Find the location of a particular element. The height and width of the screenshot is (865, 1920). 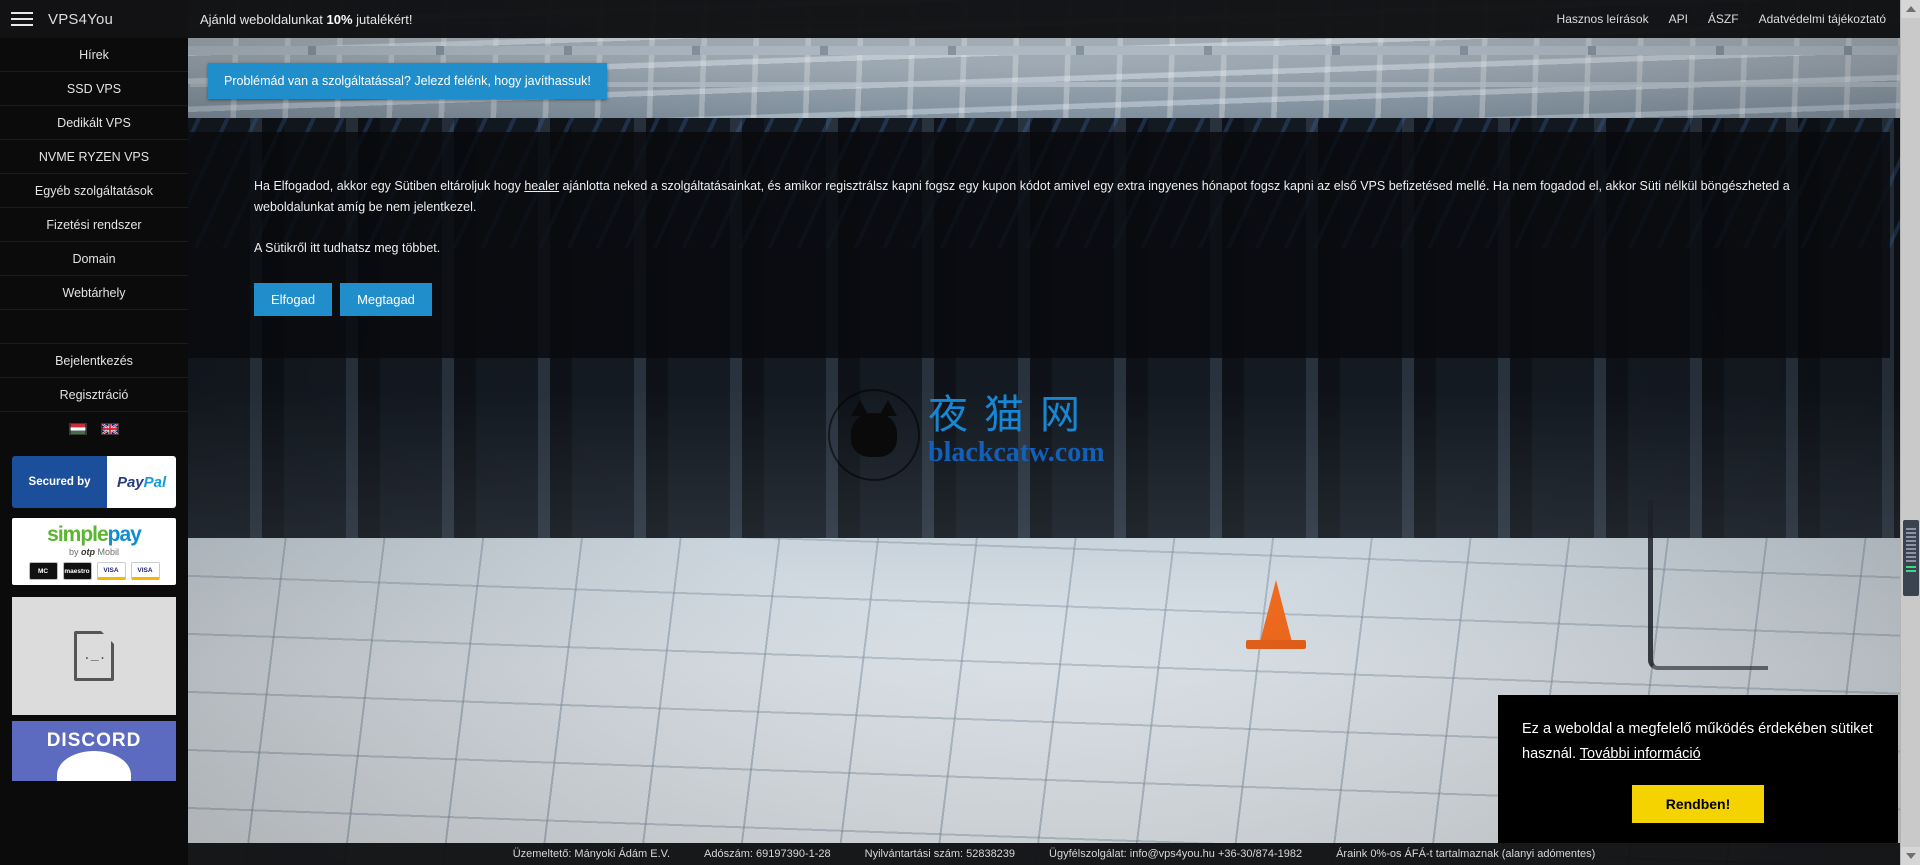

cookie-more-info-link: További információ is located at coordinates (1640, 754).